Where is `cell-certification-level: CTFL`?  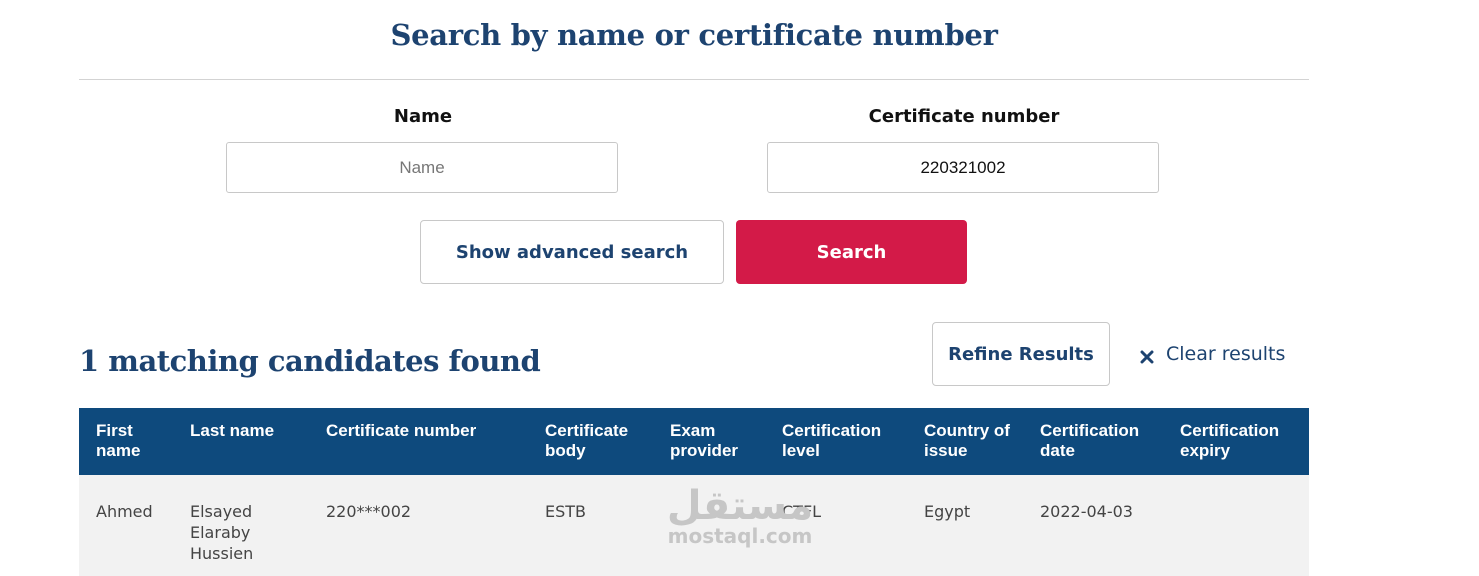 cell-certification-level: CTFL is located at coordinates (802, 511).